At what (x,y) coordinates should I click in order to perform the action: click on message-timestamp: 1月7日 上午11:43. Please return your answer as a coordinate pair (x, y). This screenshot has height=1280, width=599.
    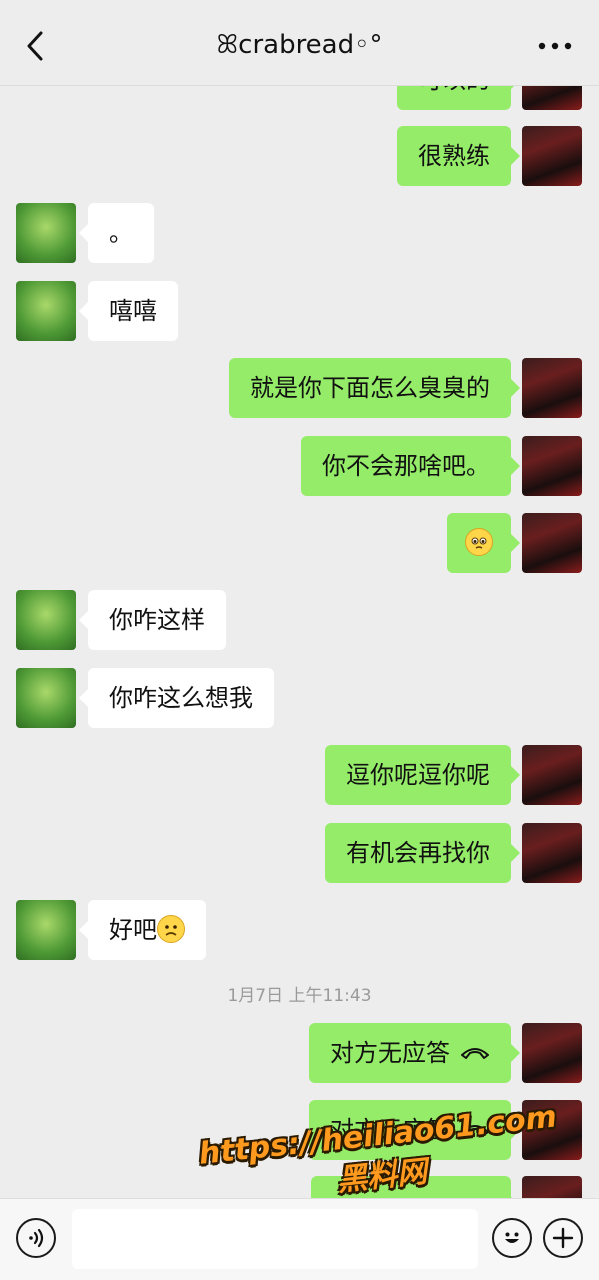
    Looking at the image, I should click on (299, 996).